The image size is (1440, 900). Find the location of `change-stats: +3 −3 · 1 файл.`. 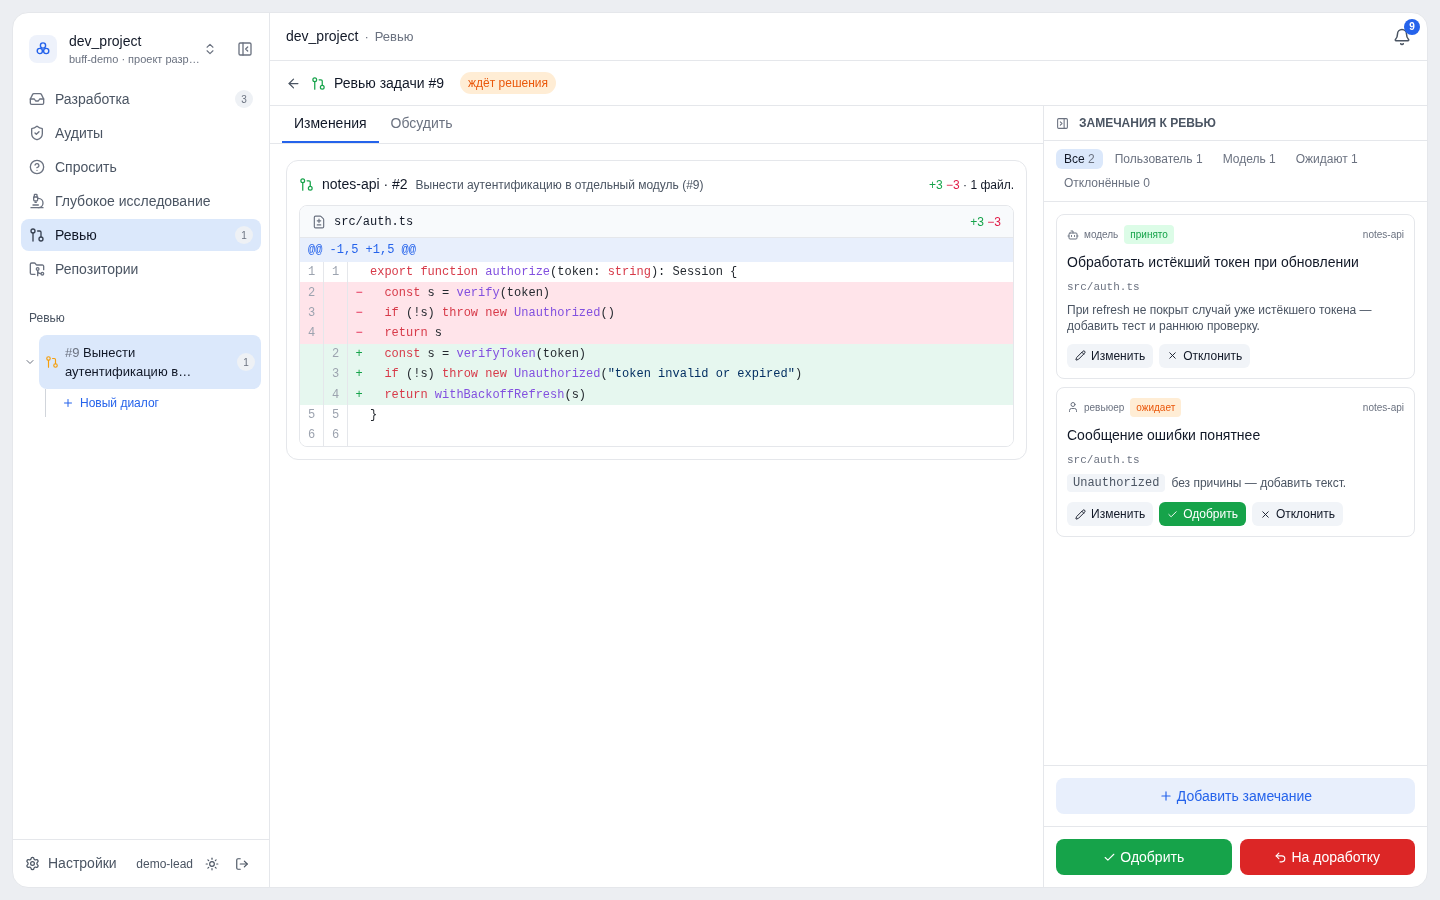

change-stats: +3 −3 · 1 файл. is located at coordinates (971, 185).